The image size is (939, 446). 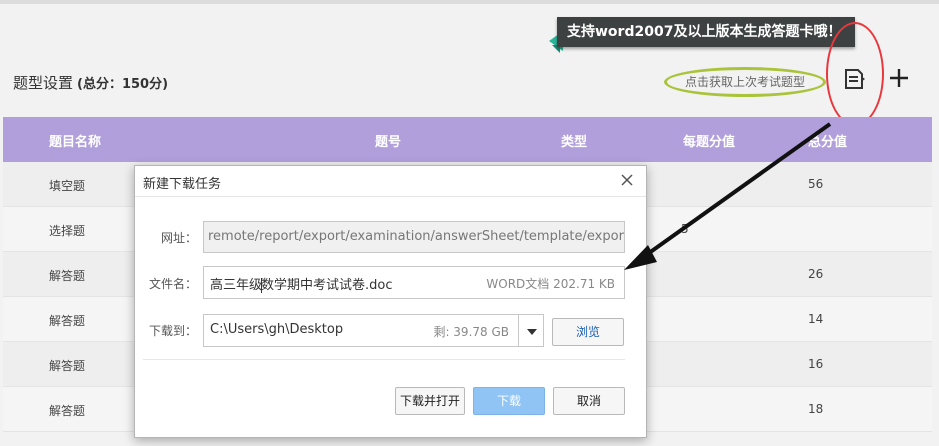 What do you see at coordinates (178, 238) in the screenshot?
I see `url-label: 网址：` at bounding box center [178, 238].